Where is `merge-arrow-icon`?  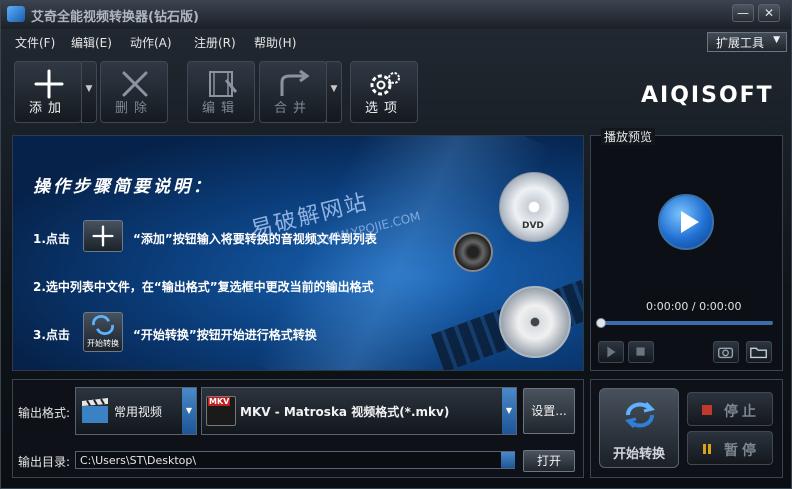
merge-arrow-icon is located at coordinates (295, 82).